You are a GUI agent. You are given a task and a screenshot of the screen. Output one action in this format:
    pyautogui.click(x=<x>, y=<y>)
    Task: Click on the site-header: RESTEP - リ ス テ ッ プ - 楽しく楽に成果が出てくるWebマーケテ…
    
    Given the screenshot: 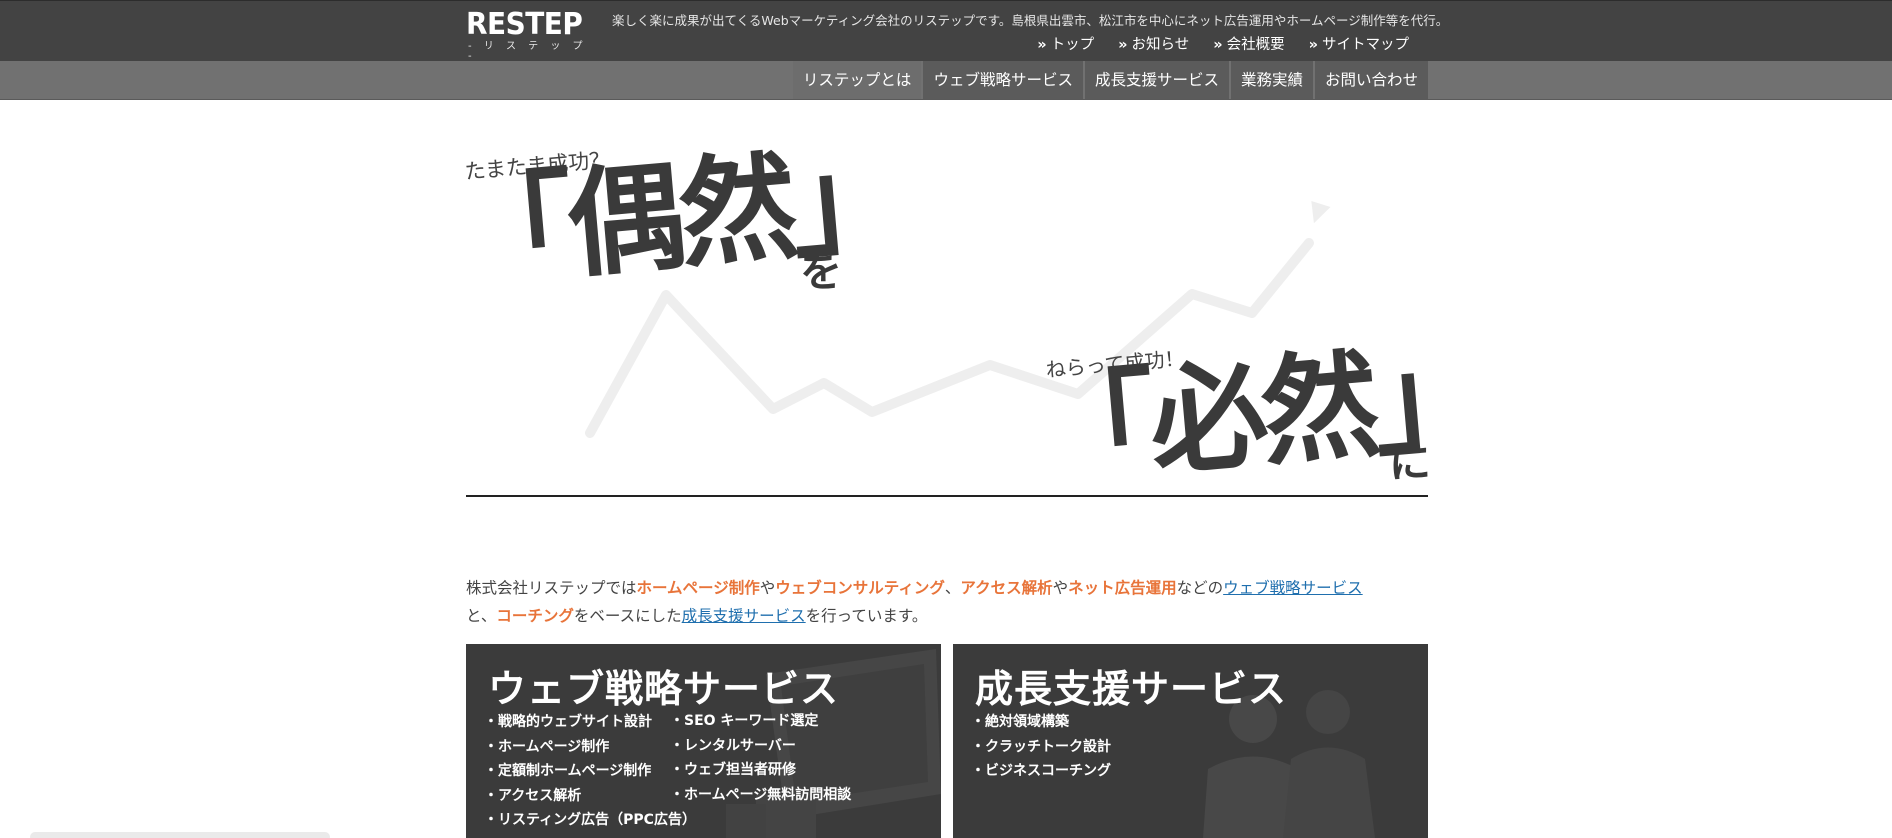 What is the action you would take?
    pyautogui.click(x=946, y=31)
    